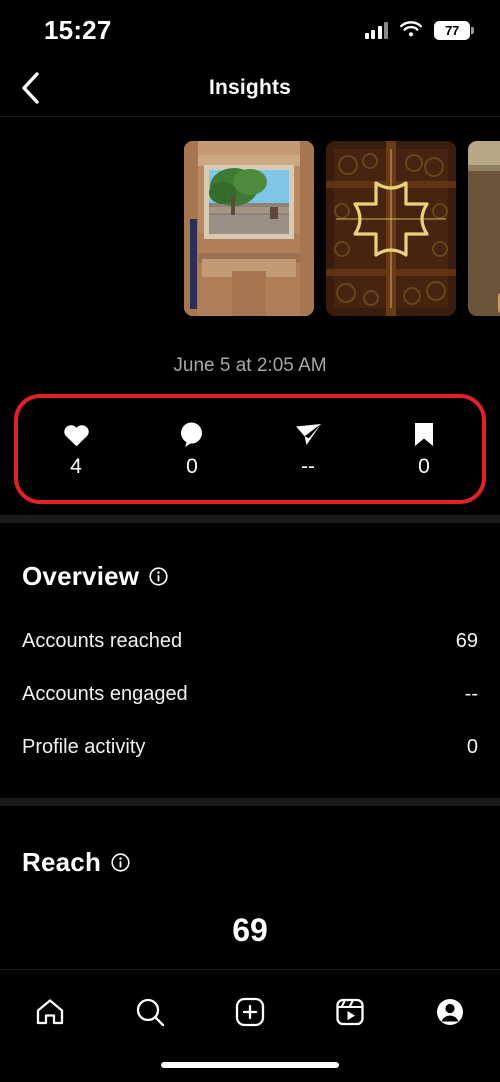  I want to click on engagement-saves: 0, so click(424, 449).